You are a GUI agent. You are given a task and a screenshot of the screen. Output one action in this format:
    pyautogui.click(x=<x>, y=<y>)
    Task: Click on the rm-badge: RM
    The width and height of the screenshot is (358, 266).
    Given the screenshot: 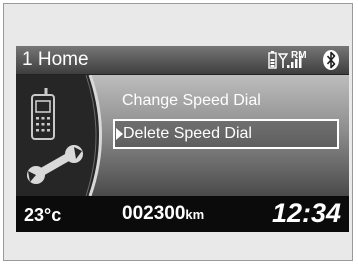 What is the action you would take?
    pyautogui.click(x=299, y=55)
    